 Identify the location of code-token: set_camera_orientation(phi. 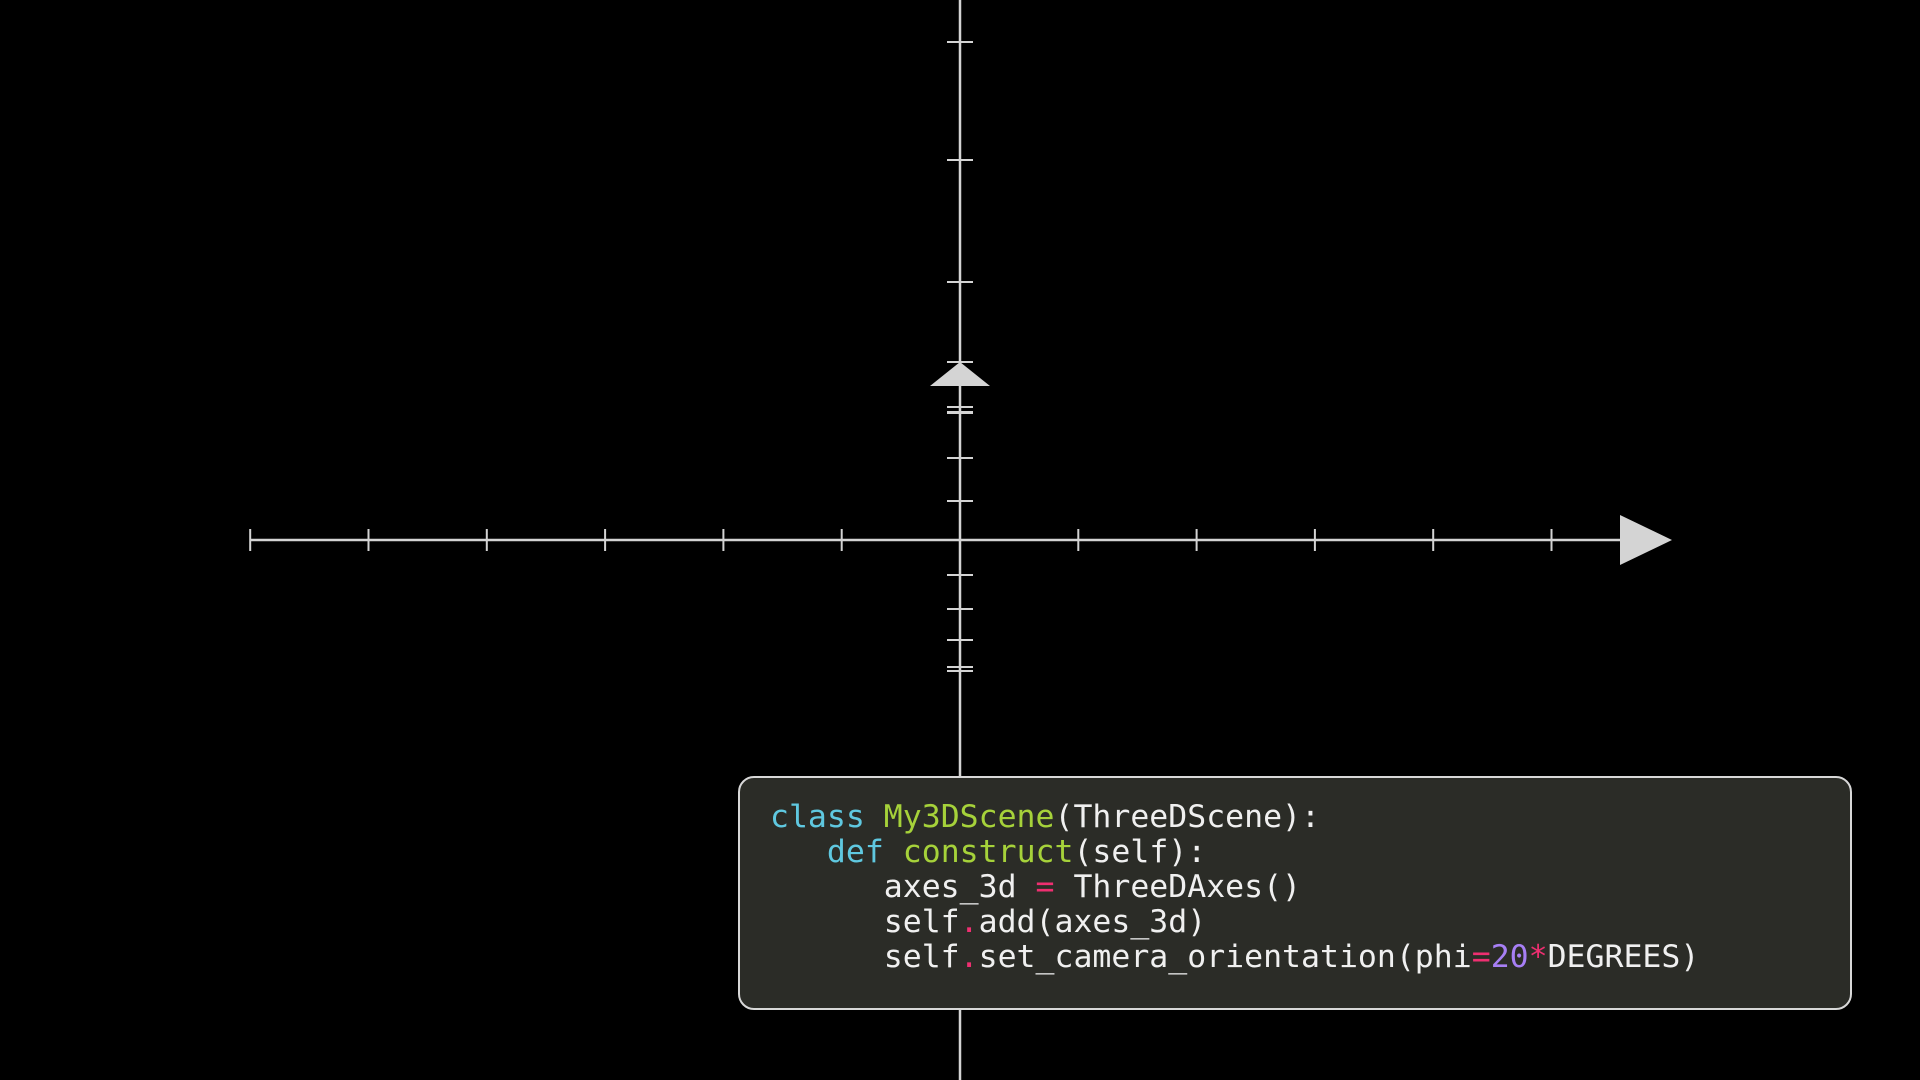
(1225, 957).